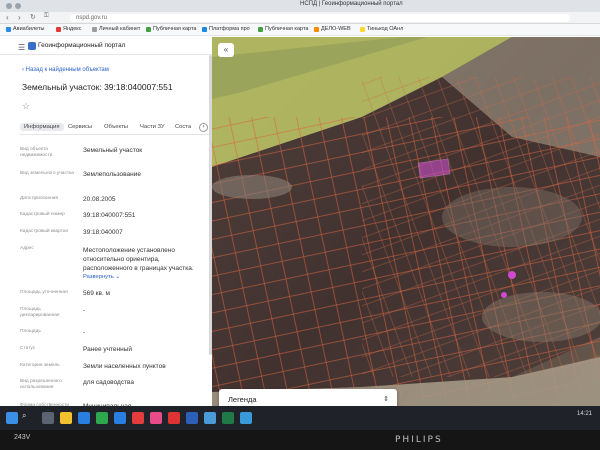 This screenshot has height=450, width=600. I want to click on monitor-model: 243V, so click(22, 437).